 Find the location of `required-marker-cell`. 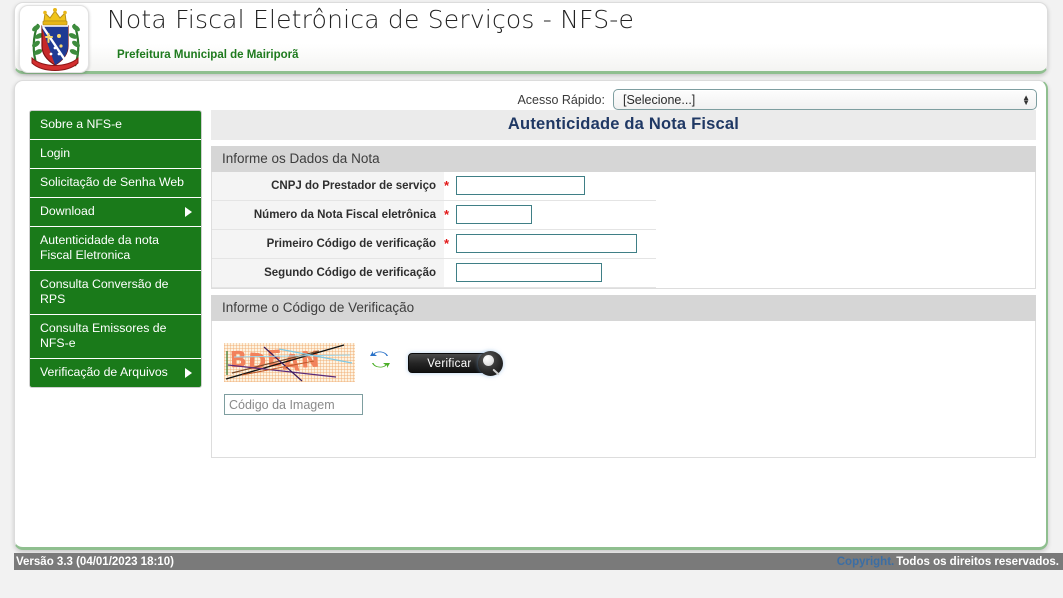

required-marker-cell is located at coordinates (449, 273).